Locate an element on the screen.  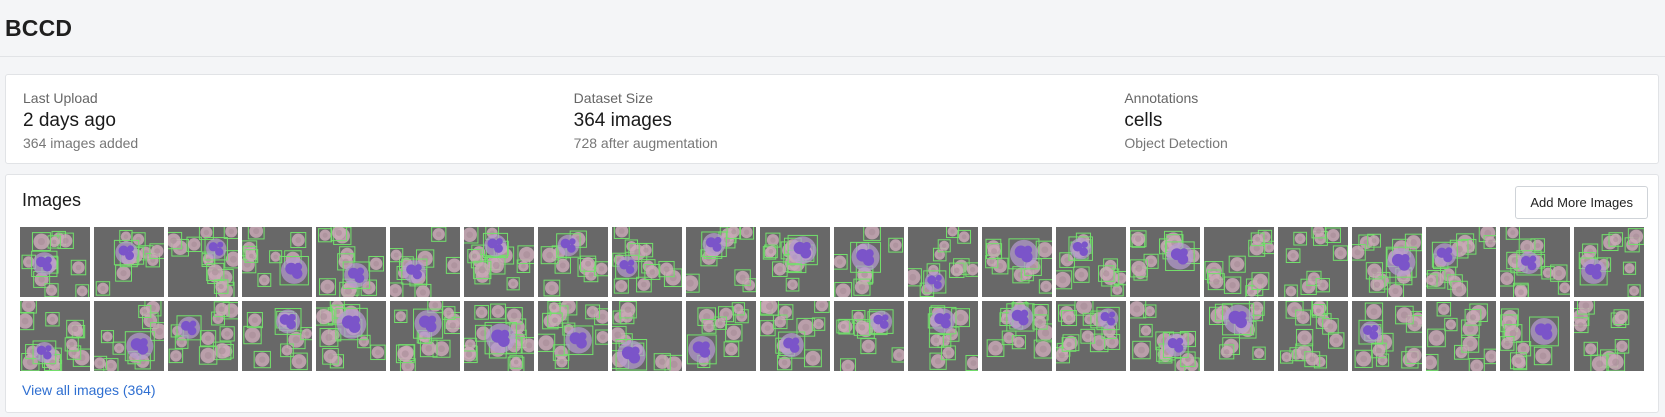
stat-annotations: Annotations cells Object Detection is located at coordinates (1382, 119).